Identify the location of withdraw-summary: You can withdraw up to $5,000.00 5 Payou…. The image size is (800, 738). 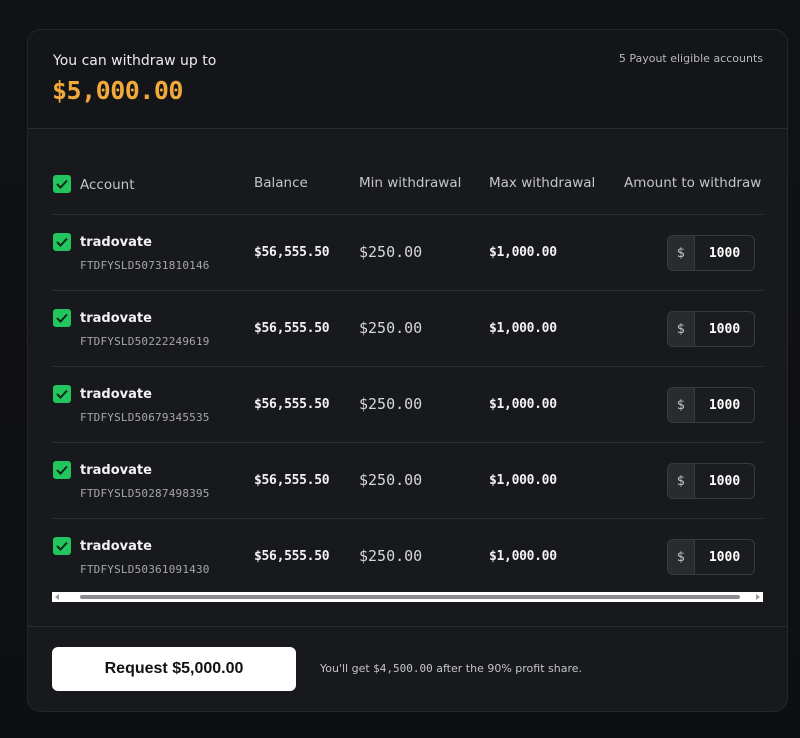
(407, 79).